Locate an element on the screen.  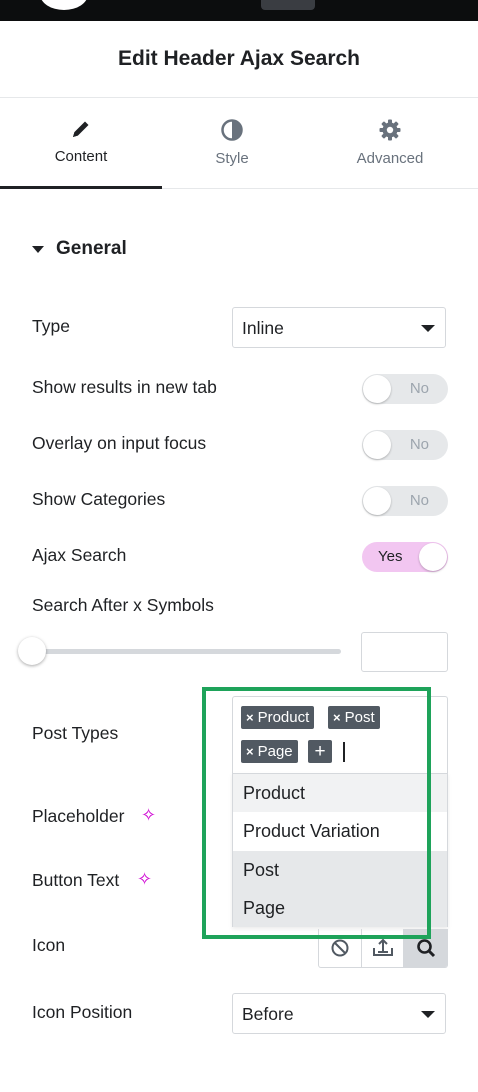
panel-title: Edit Header Ajax Search is located at coordinates (239, 59).